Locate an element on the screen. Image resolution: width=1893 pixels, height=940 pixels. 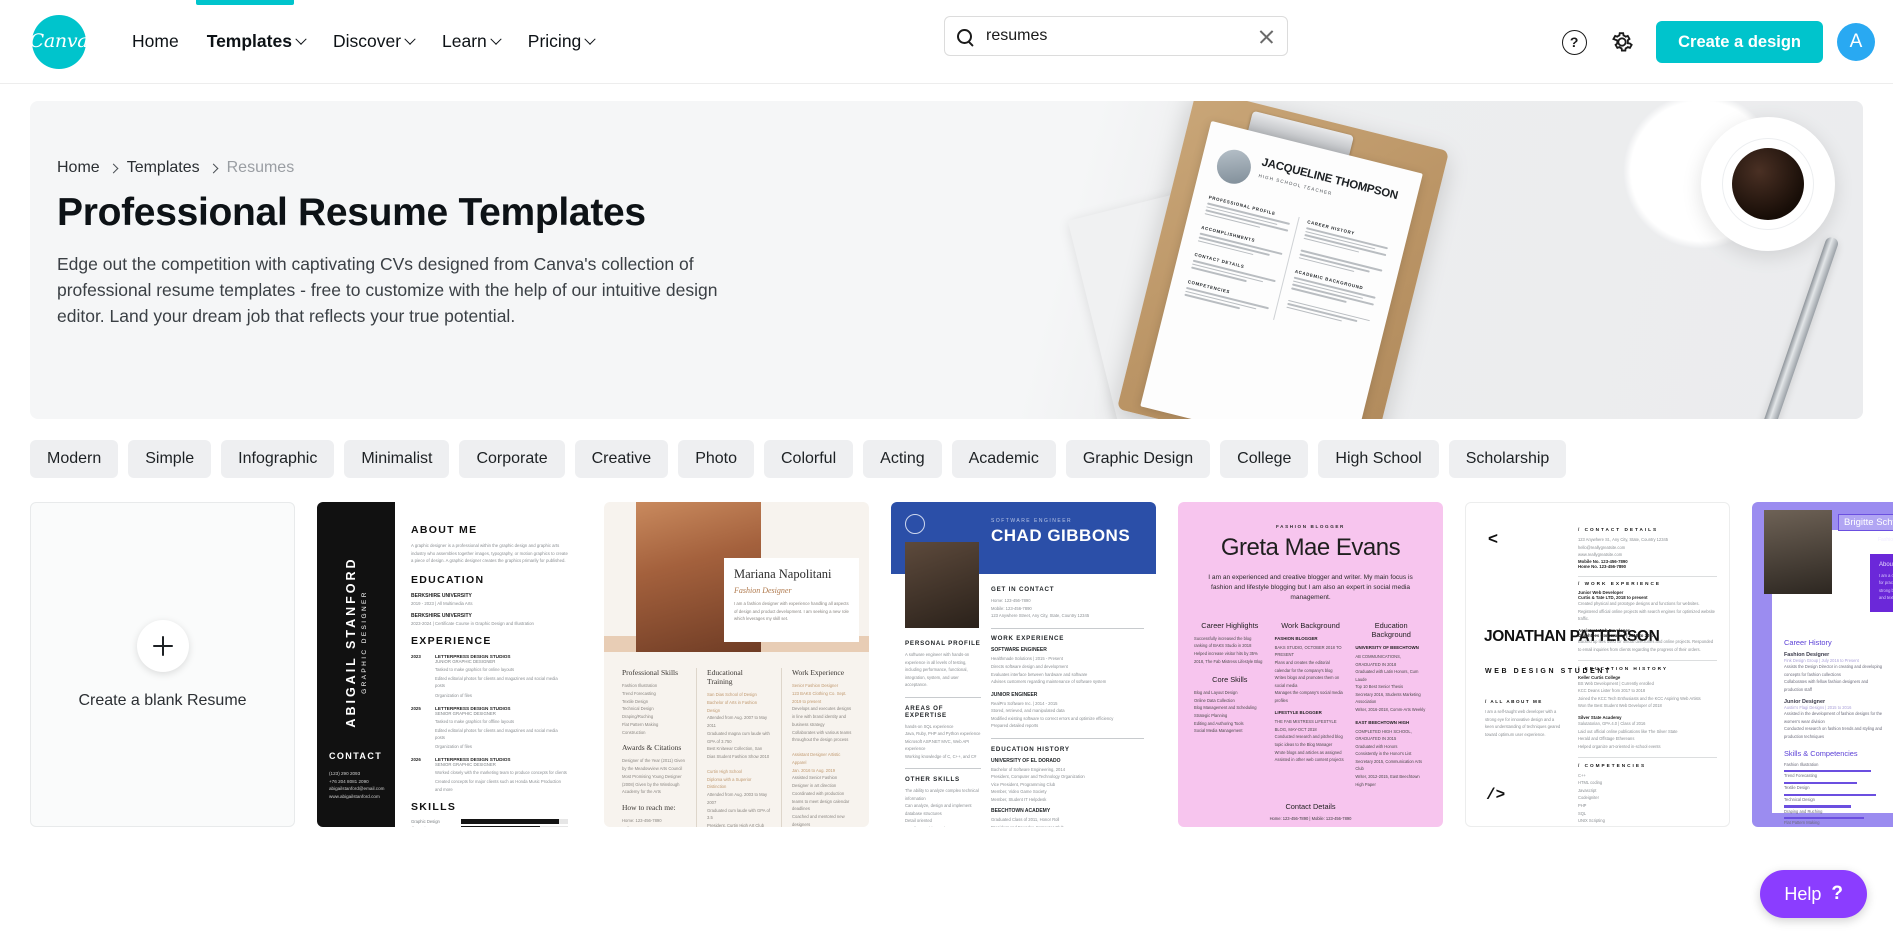
nav-link-home: Home is located at coordinates (155, 41).